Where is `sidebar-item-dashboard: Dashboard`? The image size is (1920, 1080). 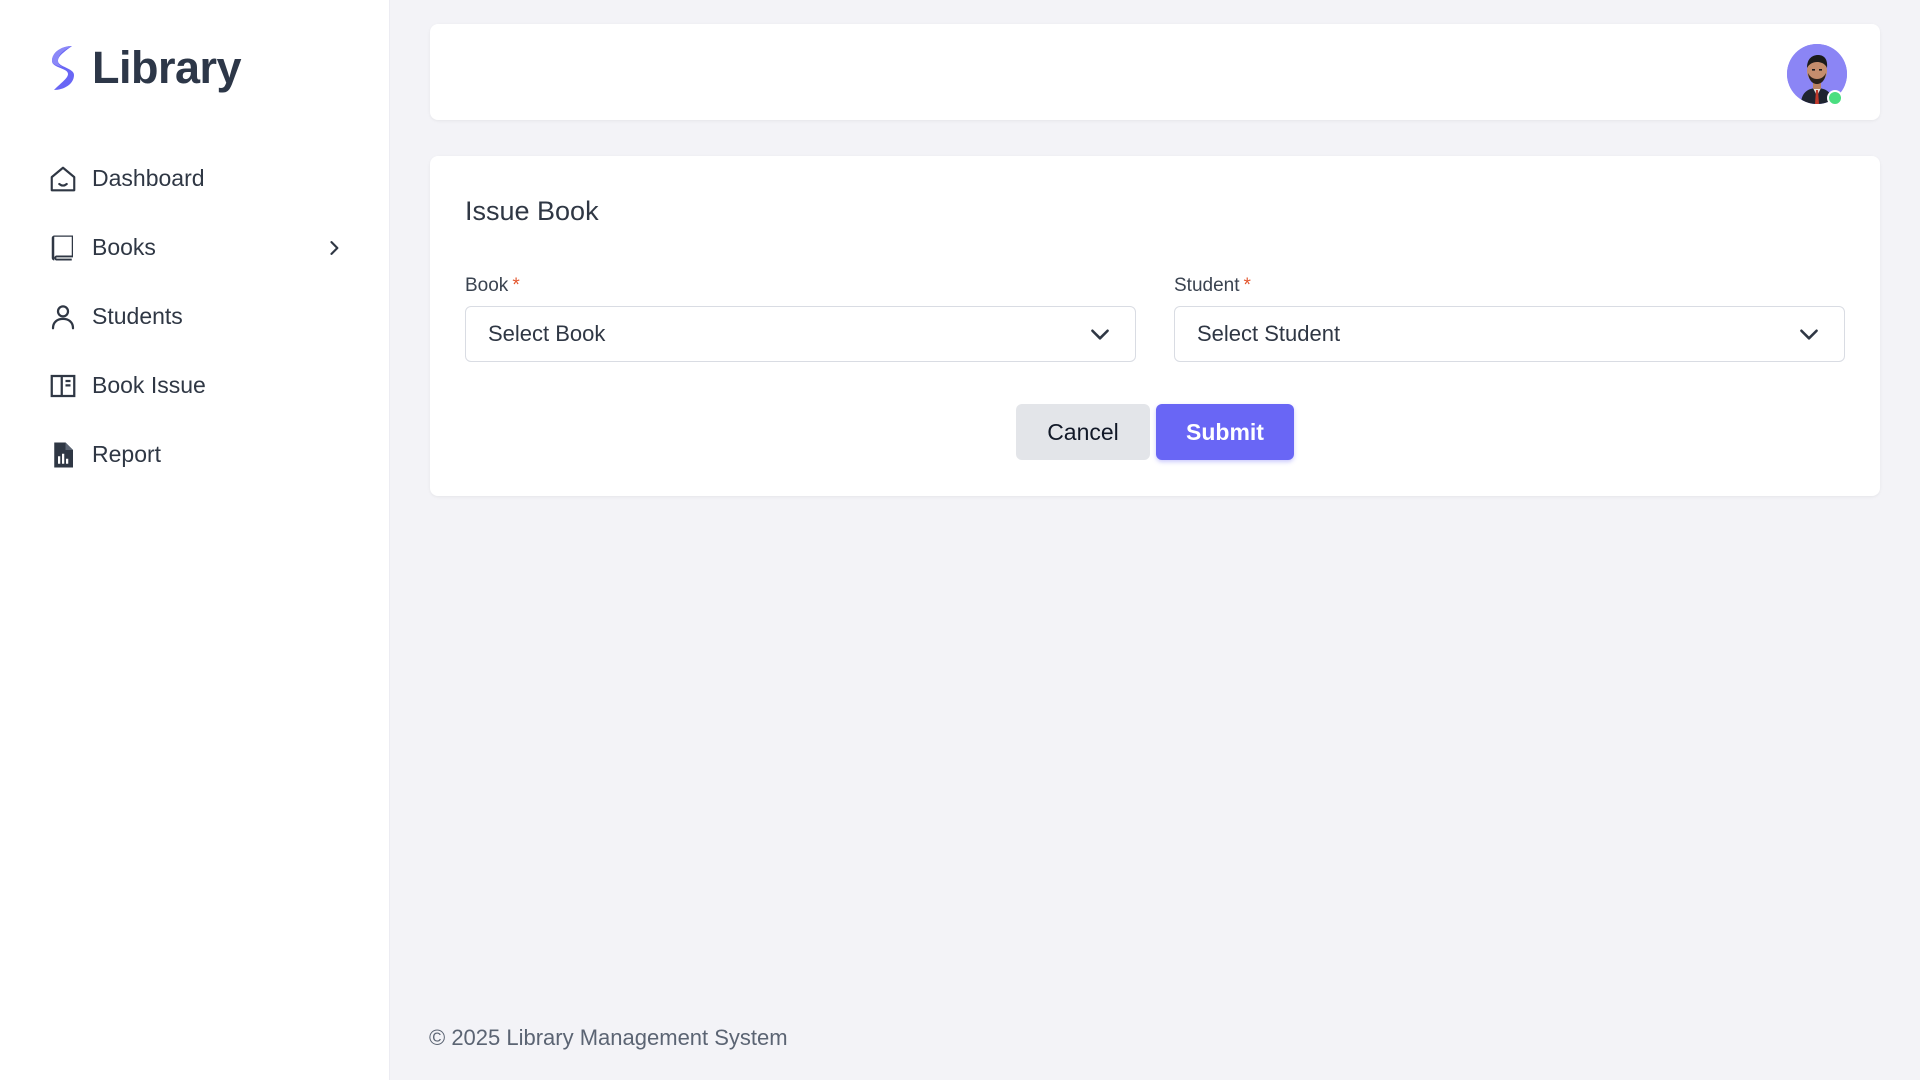 sidebar-item-dashboard: Dashboard is located at coordinates (196, 178).